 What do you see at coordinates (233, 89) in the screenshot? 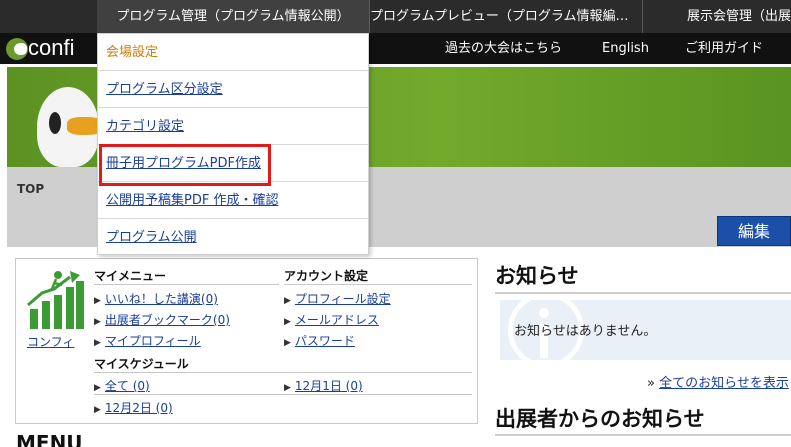
I see `menu-item-program-category: プログラム区分設定` at bounding box center [233, 89].